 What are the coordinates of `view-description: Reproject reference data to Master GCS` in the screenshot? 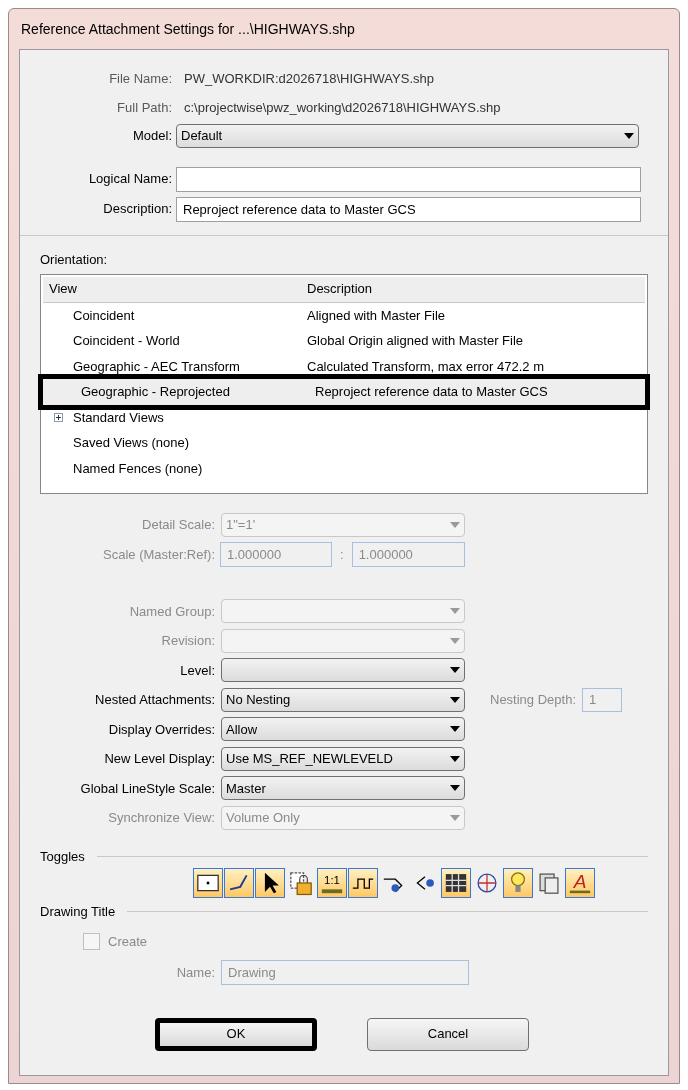 It's located at (431, 392).